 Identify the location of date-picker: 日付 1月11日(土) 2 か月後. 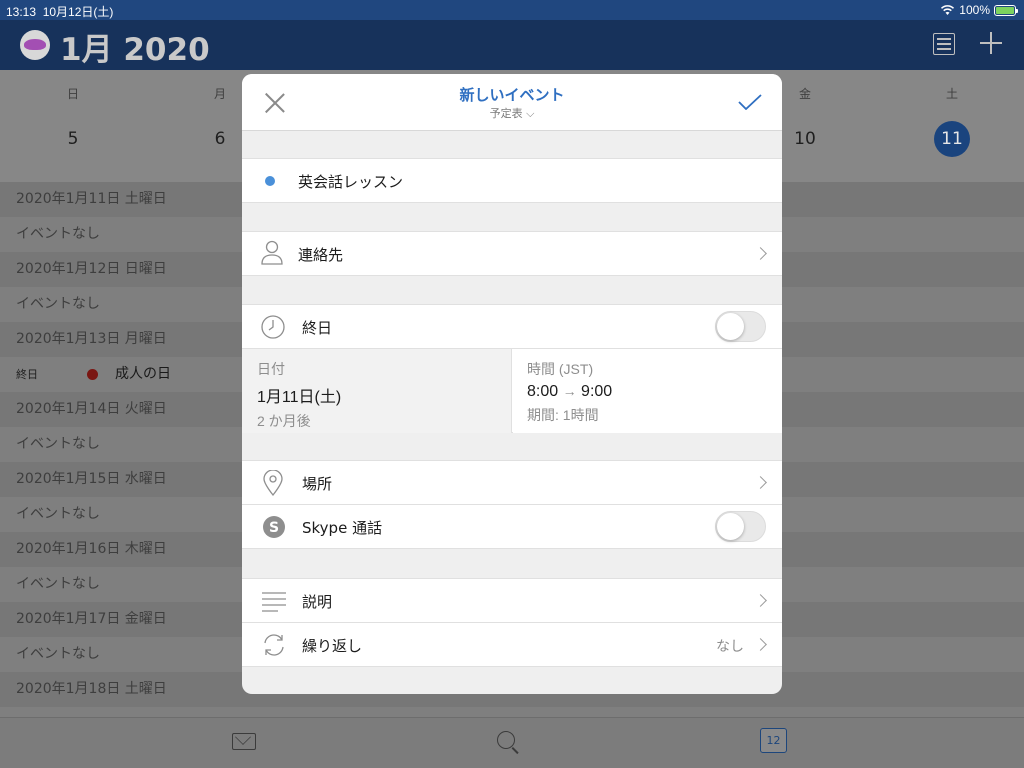
(377, 391).